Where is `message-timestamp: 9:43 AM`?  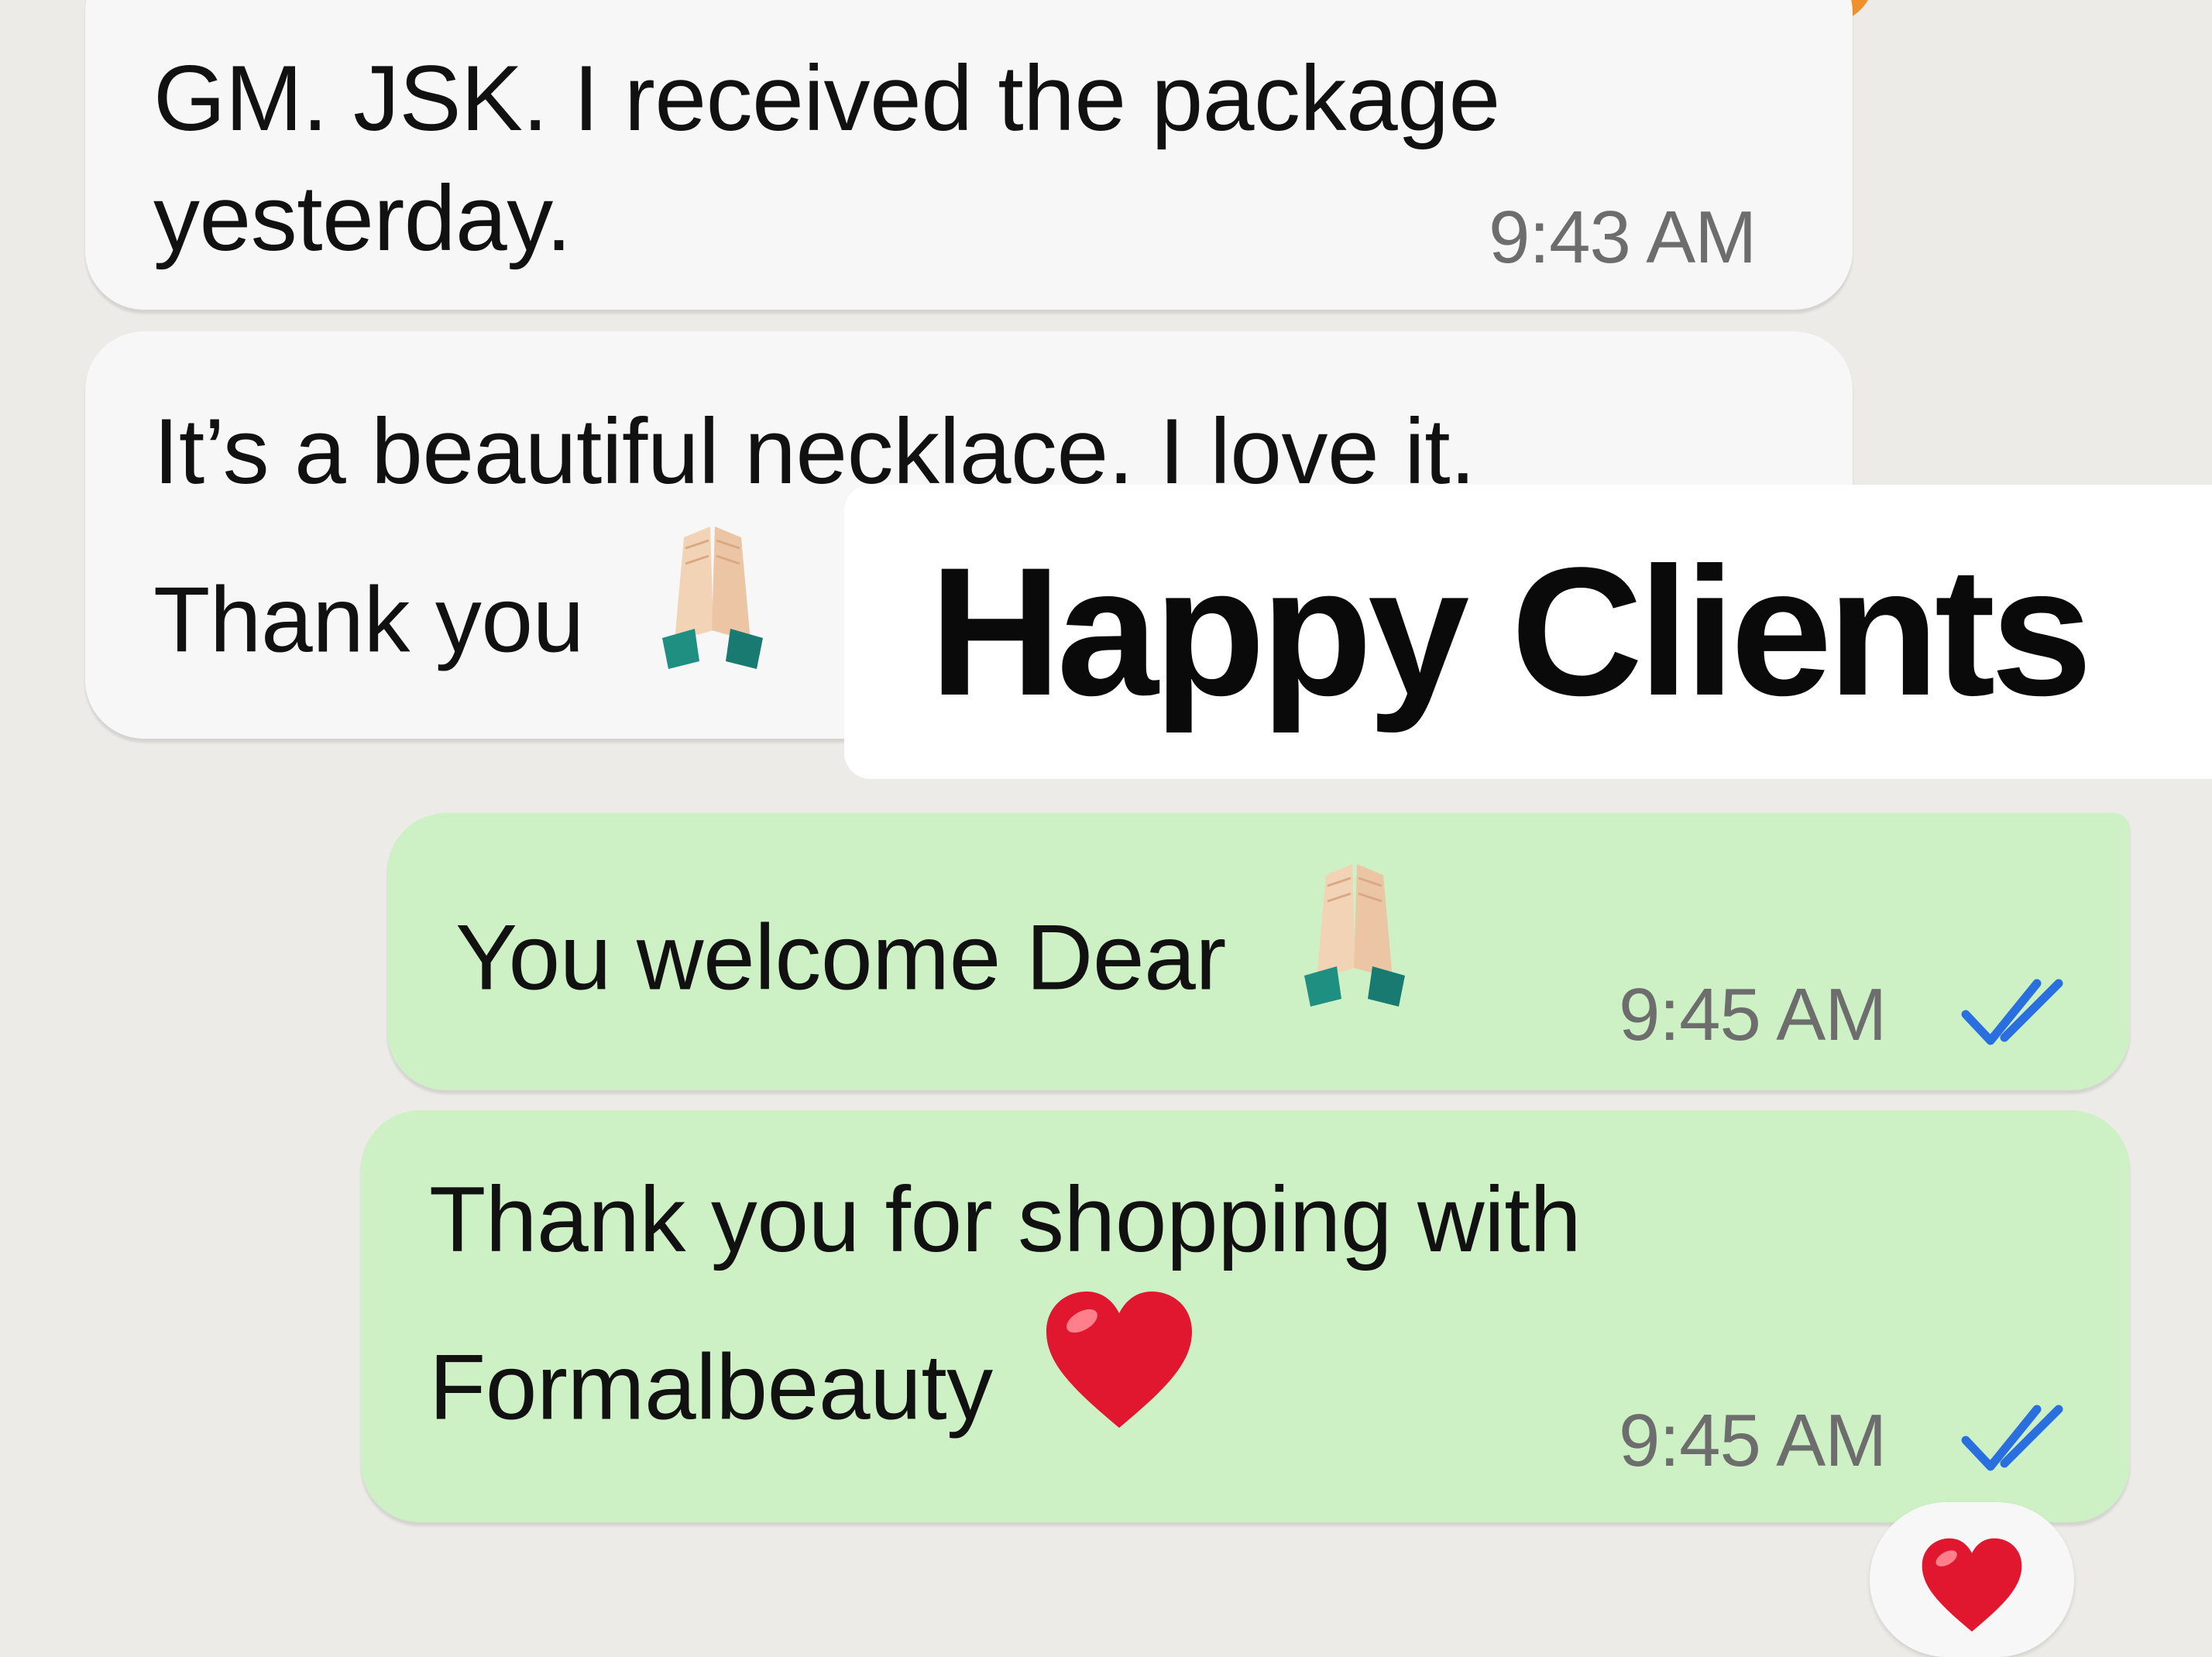 message-timestamp: 9:43 AM is located at coordinates (1623, 237).